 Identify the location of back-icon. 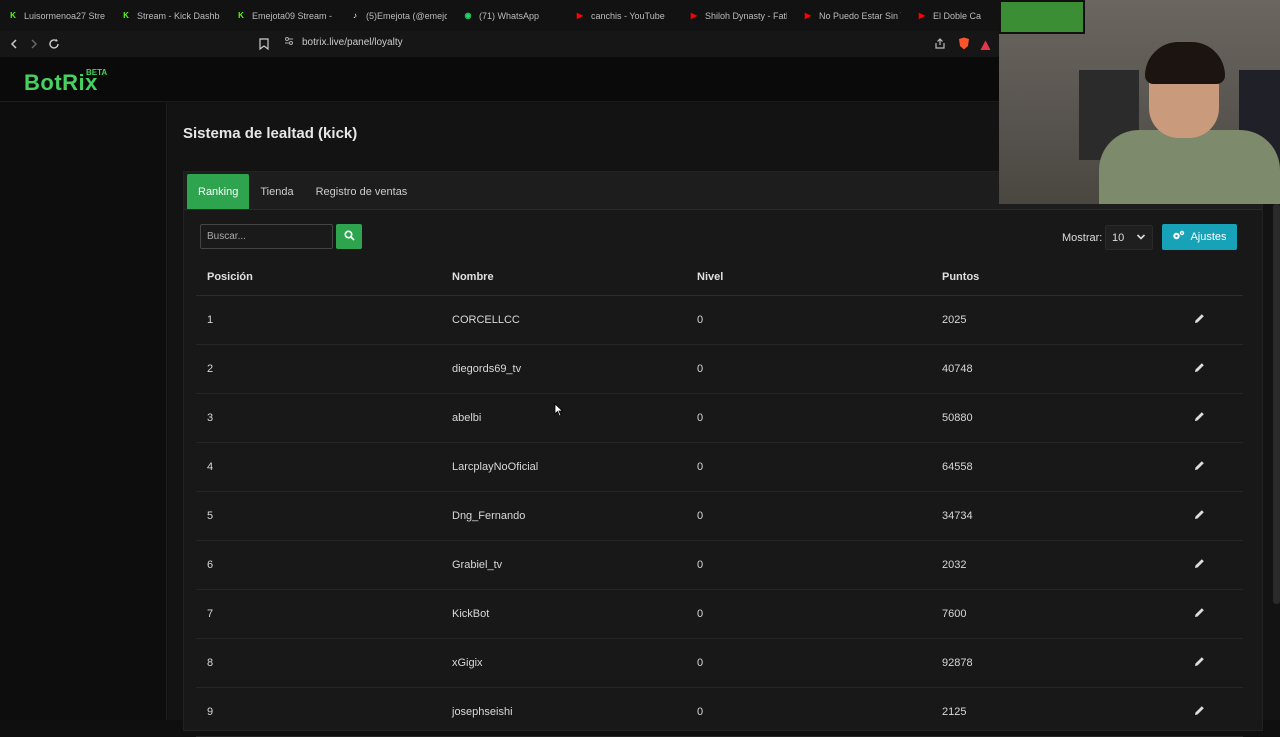
(14, 44).